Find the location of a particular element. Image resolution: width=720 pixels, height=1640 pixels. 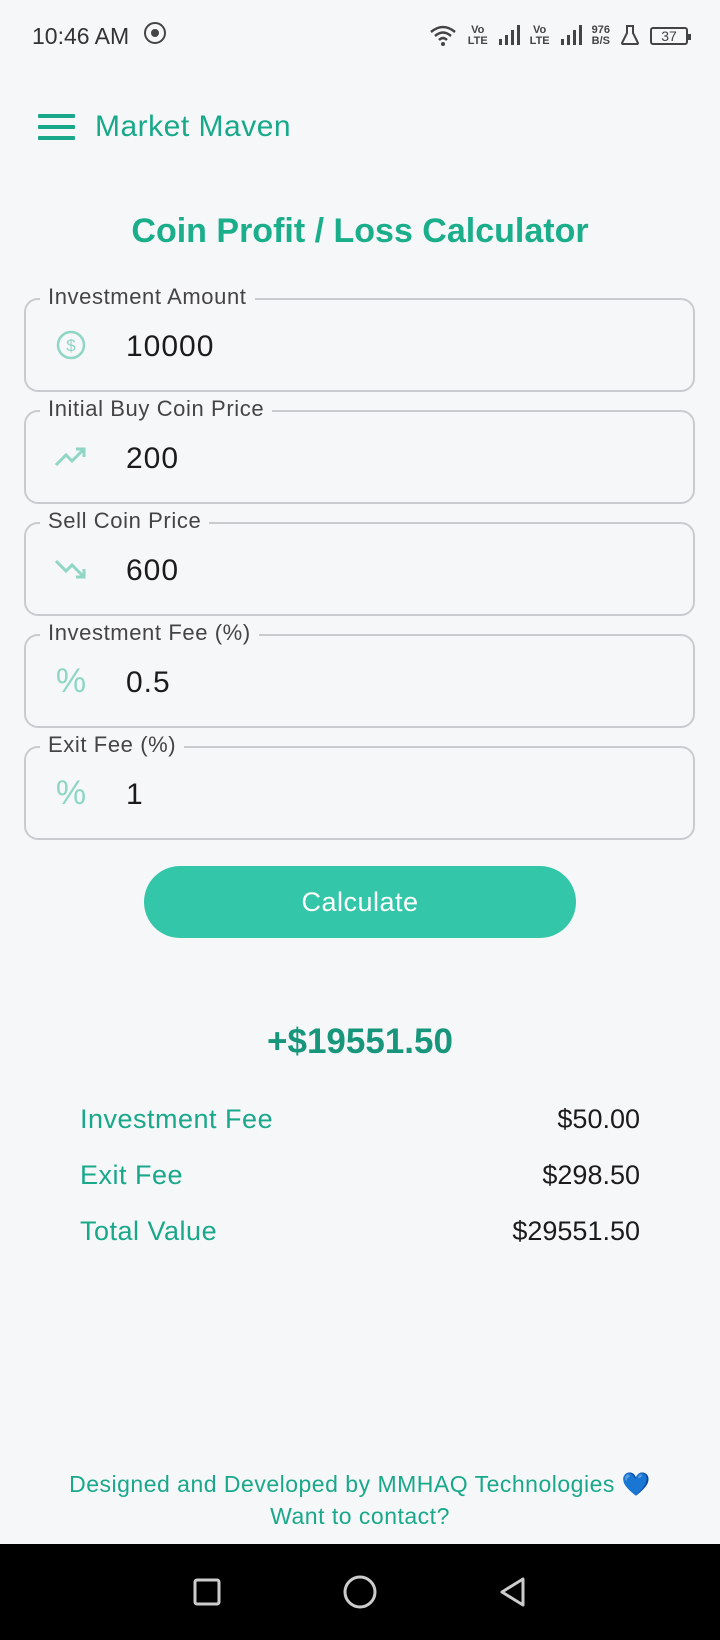

volte-1: Vo LTE is located at coordinates (478, 36).